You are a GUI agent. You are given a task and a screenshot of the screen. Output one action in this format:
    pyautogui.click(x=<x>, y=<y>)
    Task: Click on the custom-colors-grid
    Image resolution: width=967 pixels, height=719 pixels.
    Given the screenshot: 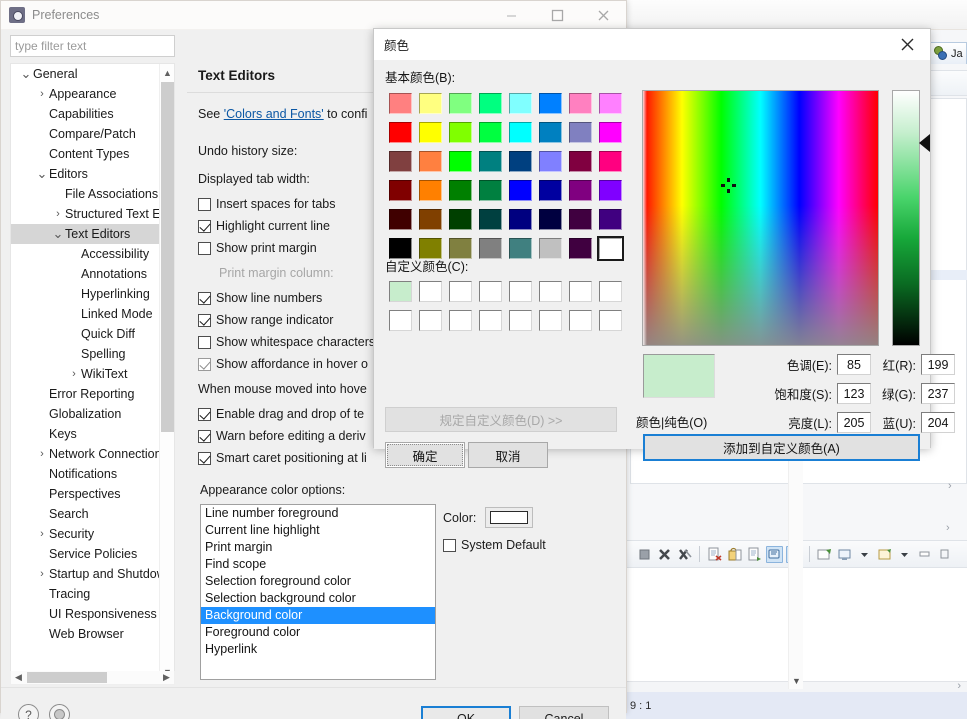 What is the action you would take?
    pyautogui.click(x=505, y=306)
    